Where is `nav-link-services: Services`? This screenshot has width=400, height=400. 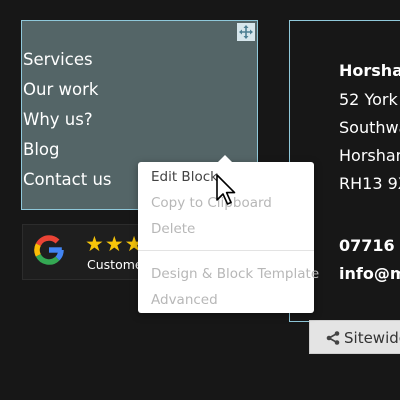 nav-link-services: Services is located at coordinates (67, 60).